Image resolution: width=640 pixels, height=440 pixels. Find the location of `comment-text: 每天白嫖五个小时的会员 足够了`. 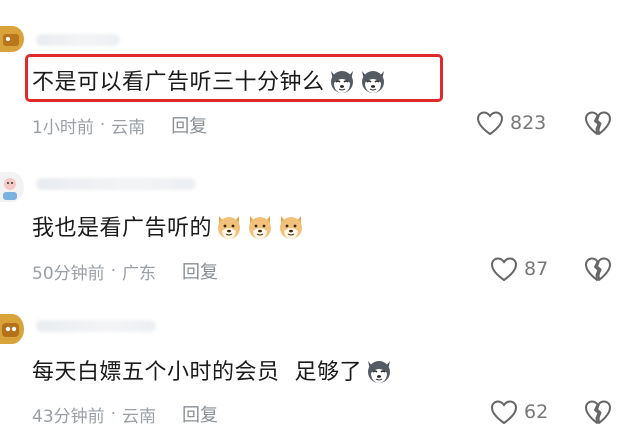

comment-text: 每天白嫖五个小时的会员 足够了 is located at coordinates (213, 370).